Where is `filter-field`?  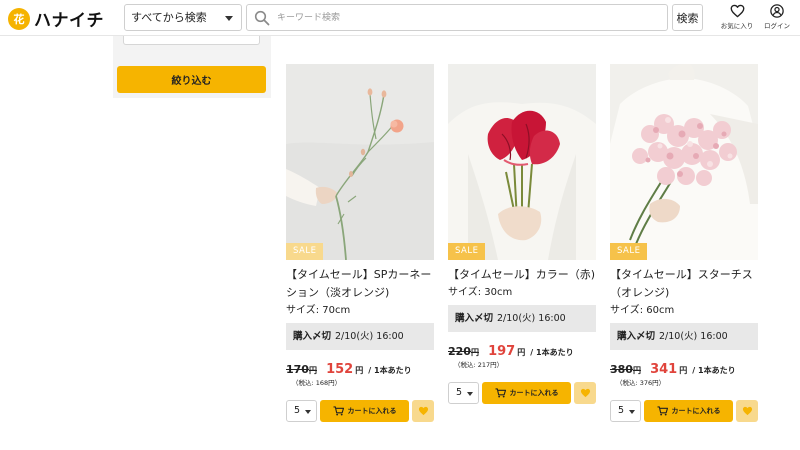
filter-field is located at coordinates (191, 40).